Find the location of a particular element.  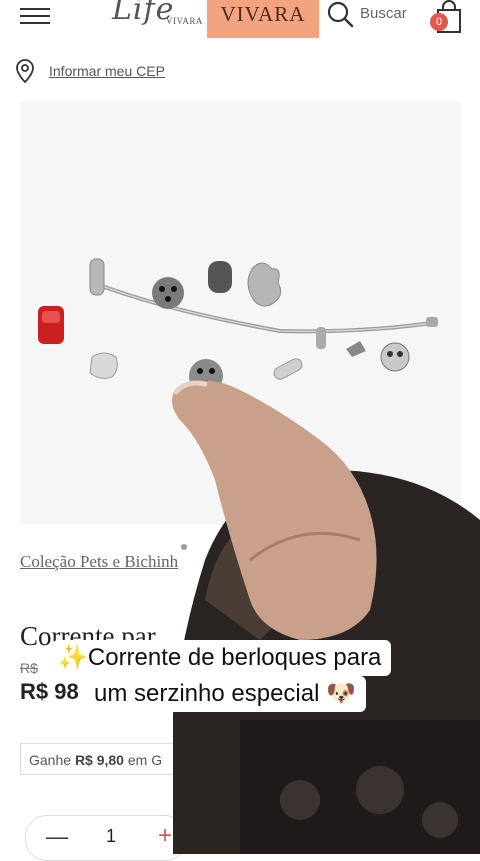

site-header: Life VIVARA VIVARA Buscar 0 is located at coordinates (240, 20).